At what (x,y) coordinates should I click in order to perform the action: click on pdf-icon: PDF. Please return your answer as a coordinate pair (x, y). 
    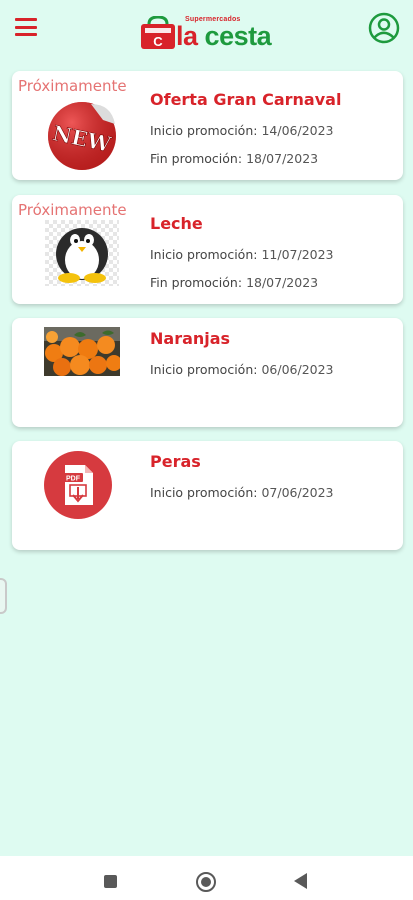
    Looking at the image, I should click on (78, 485).